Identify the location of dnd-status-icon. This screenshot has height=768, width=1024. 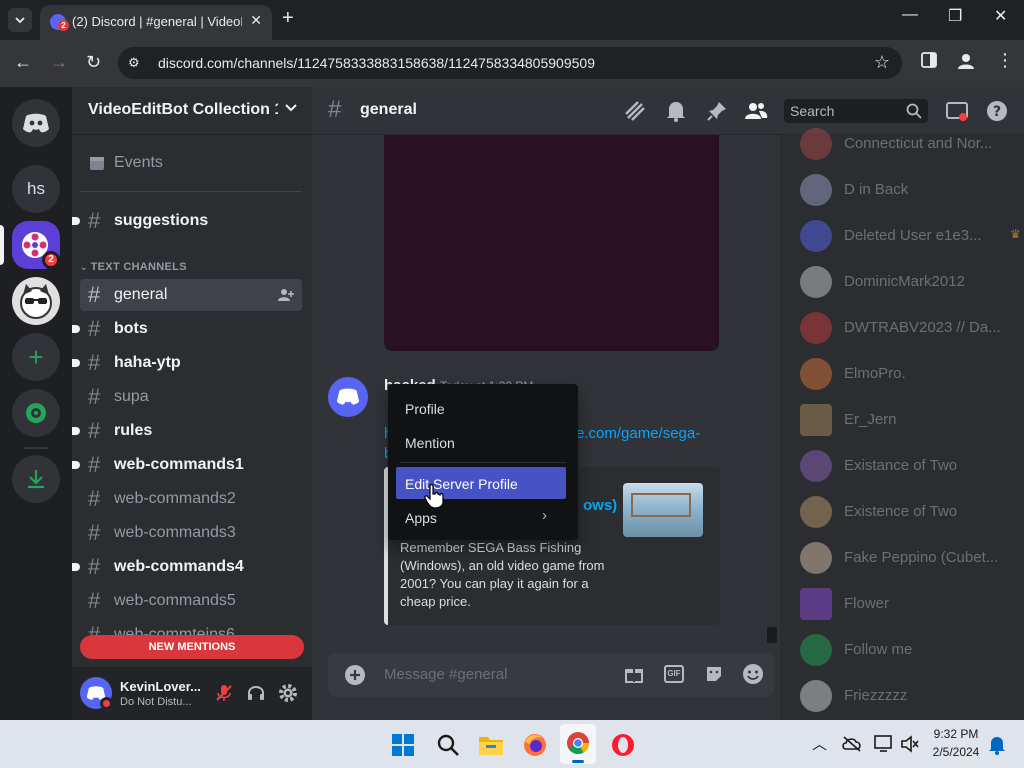
(106, 703).